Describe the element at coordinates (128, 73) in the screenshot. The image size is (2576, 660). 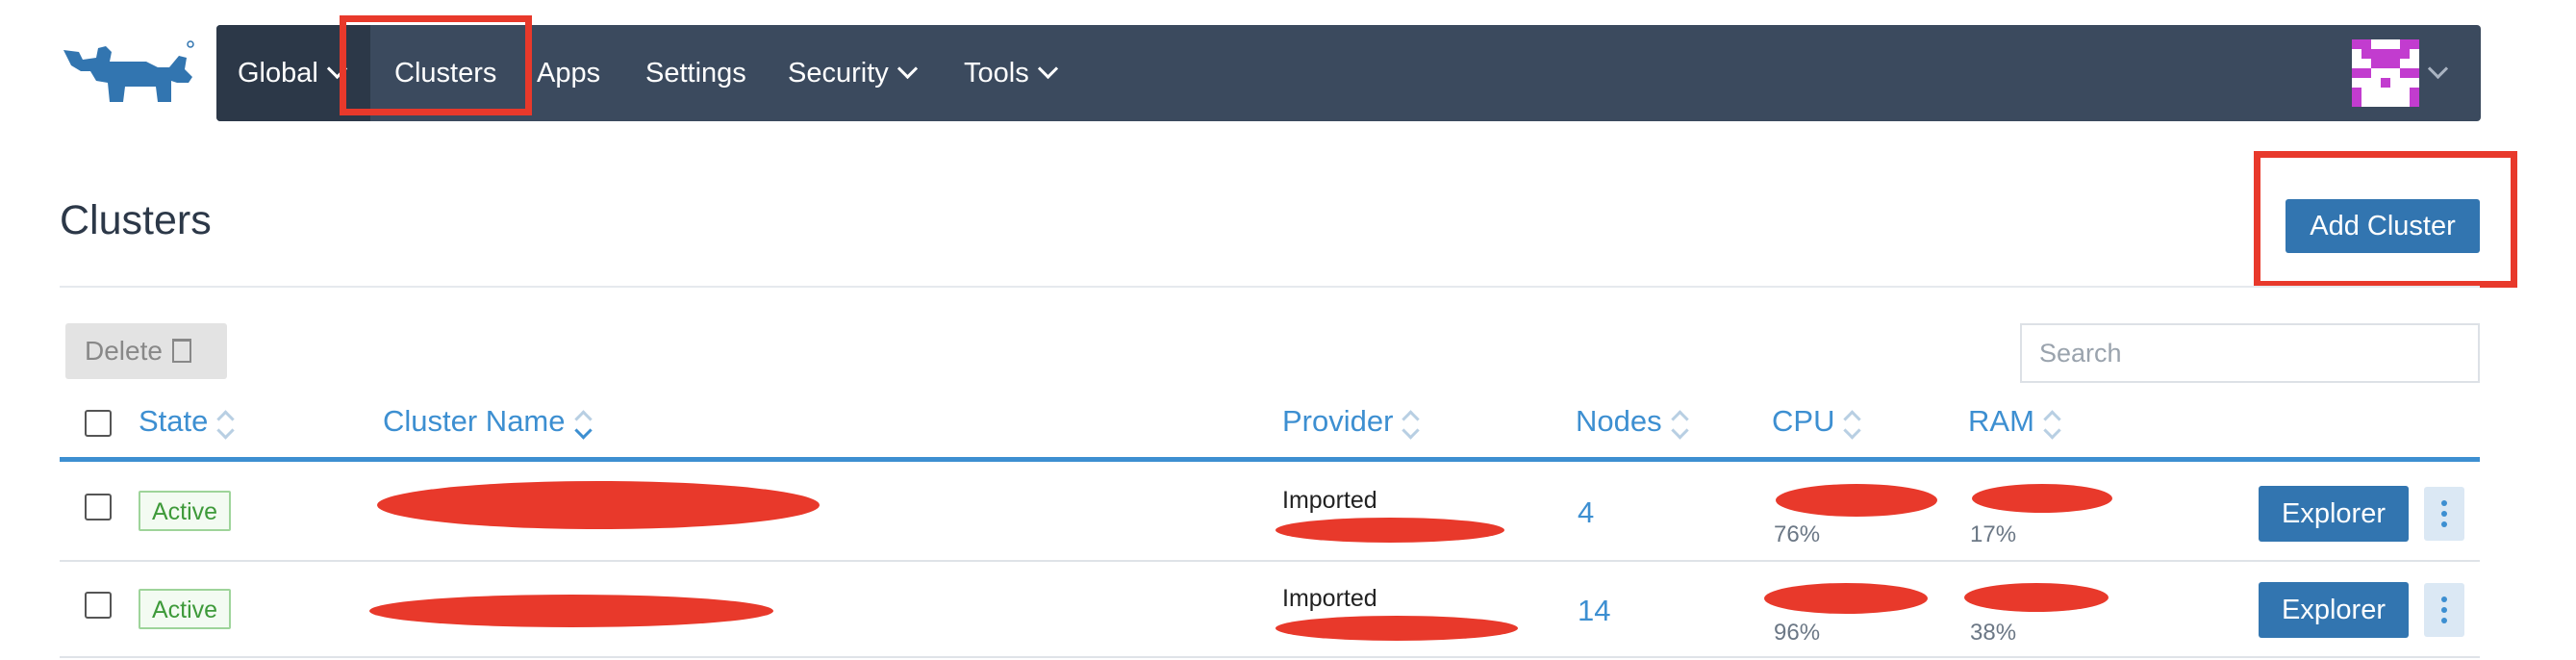
I see `rancher-logo` at that location.